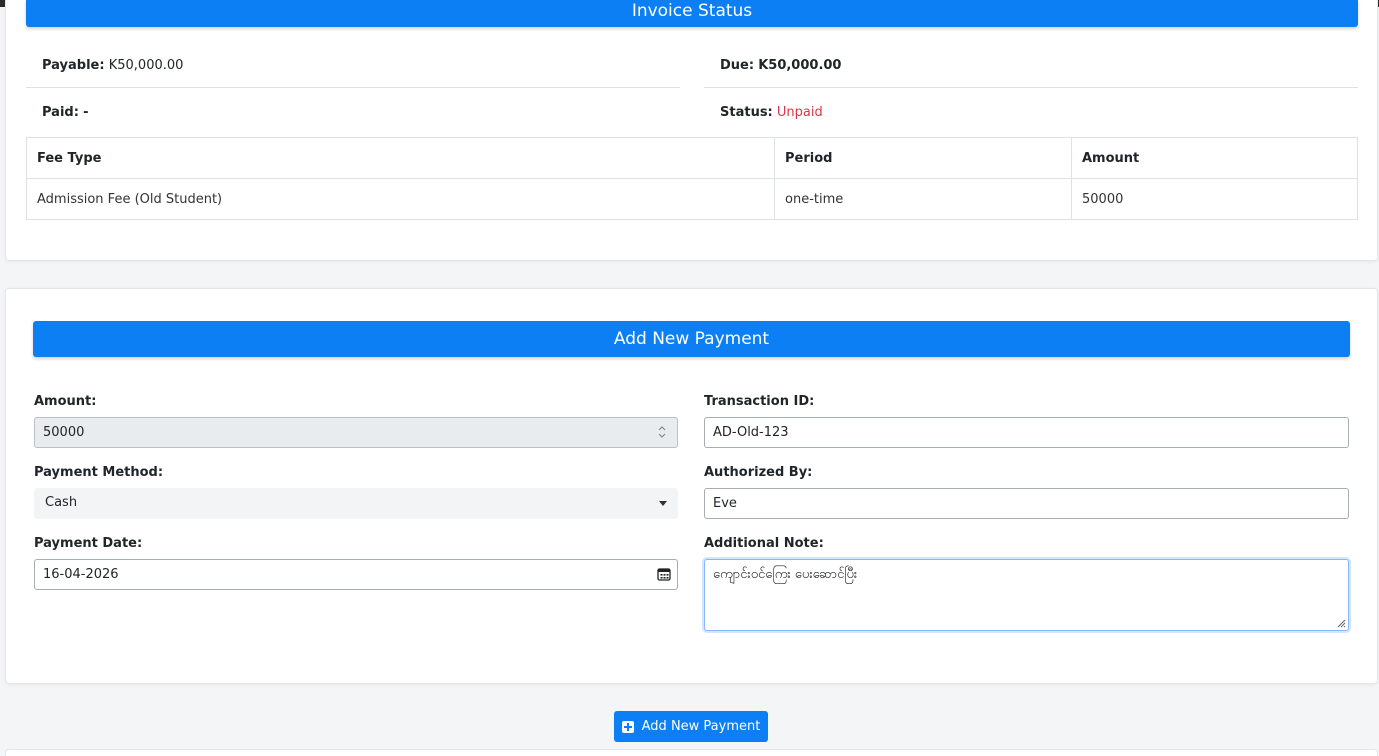 The image size is (1379, 756). I want to click on paid-label: Paid:, so click(60, 112).